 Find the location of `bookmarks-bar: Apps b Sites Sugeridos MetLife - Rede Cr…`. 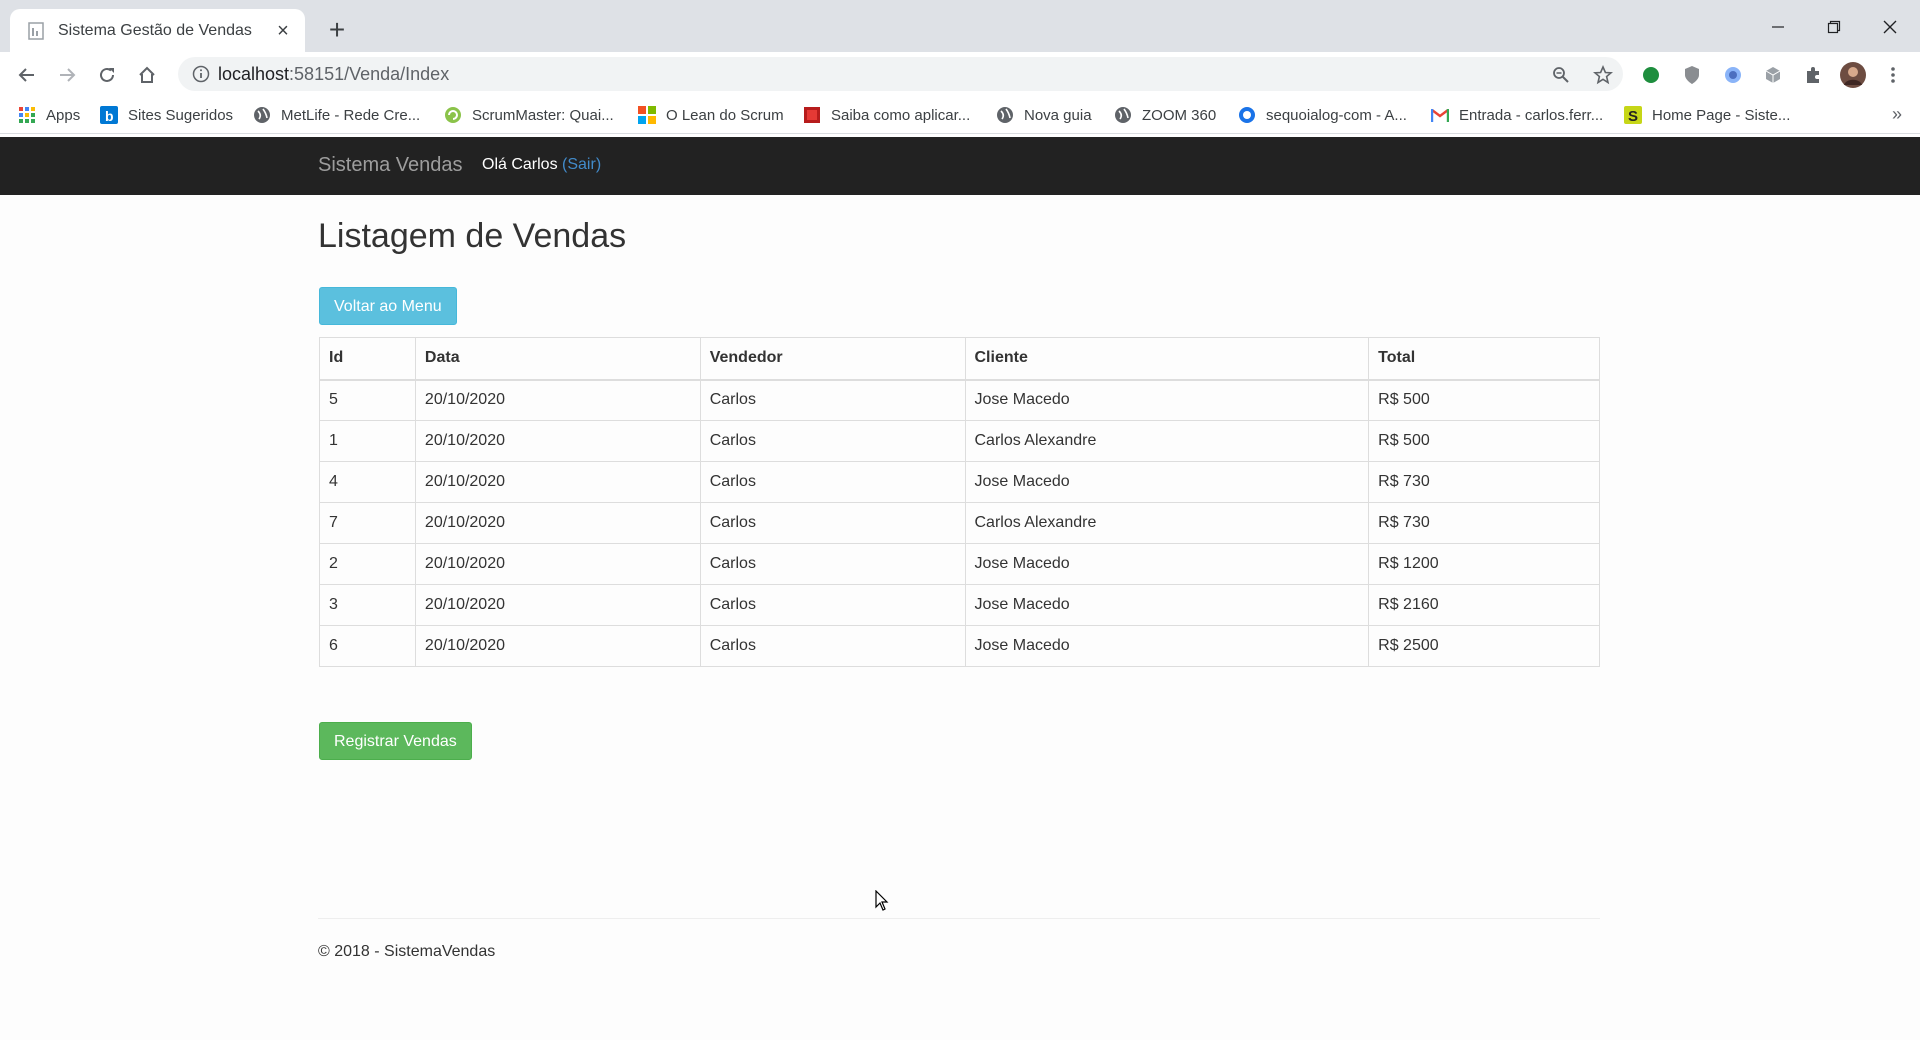

bookmarks-bar: Apps b Sites Sugeridos MetLife - Rede Cr… is located at coordinates (960, 115).